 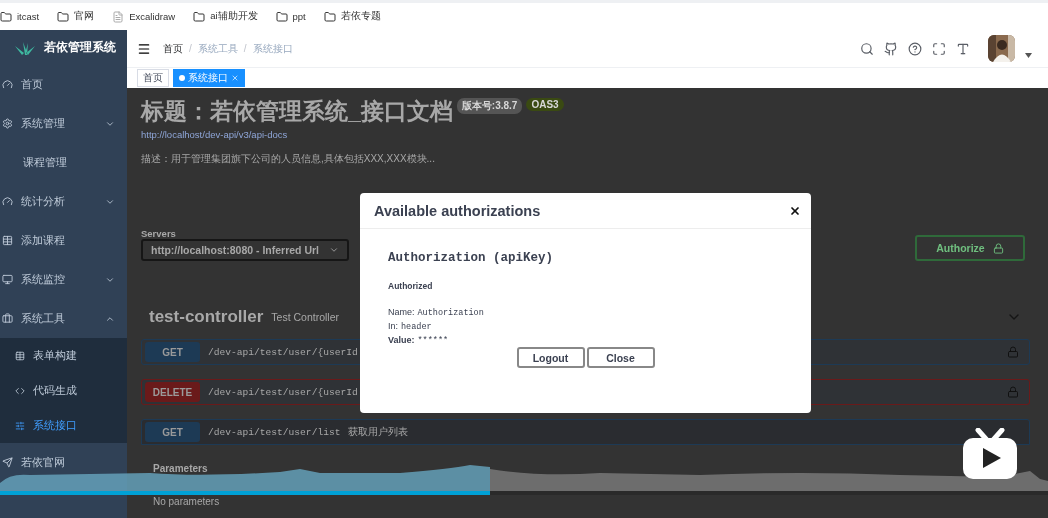 What do you see at coordinates (545, 104) in the screenshot?
I see `oas-badge: OAS3` at bounding box center [545, 104].